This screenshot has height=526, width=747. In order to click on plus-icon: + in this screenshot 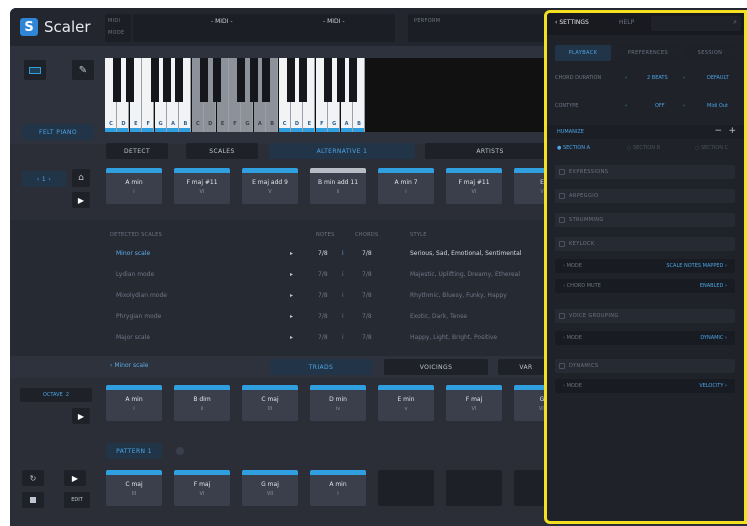, I will do `click(732, 131)`.